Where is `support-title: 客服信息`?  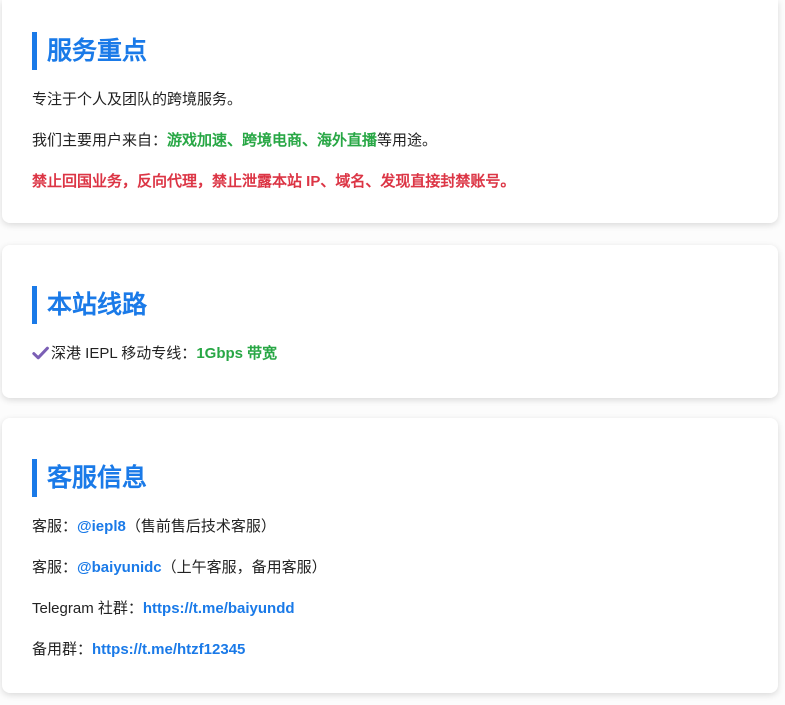
support-title: 客服信息 is located at coordinates (390, 478).